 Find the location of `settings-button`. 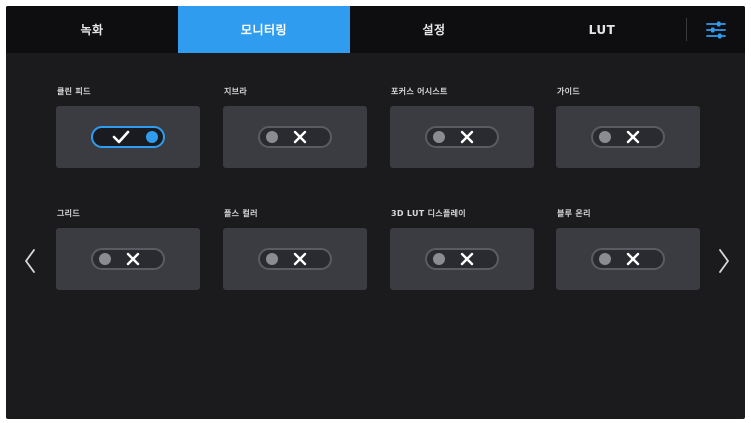

settings-button is located at coordinates (716, 29).